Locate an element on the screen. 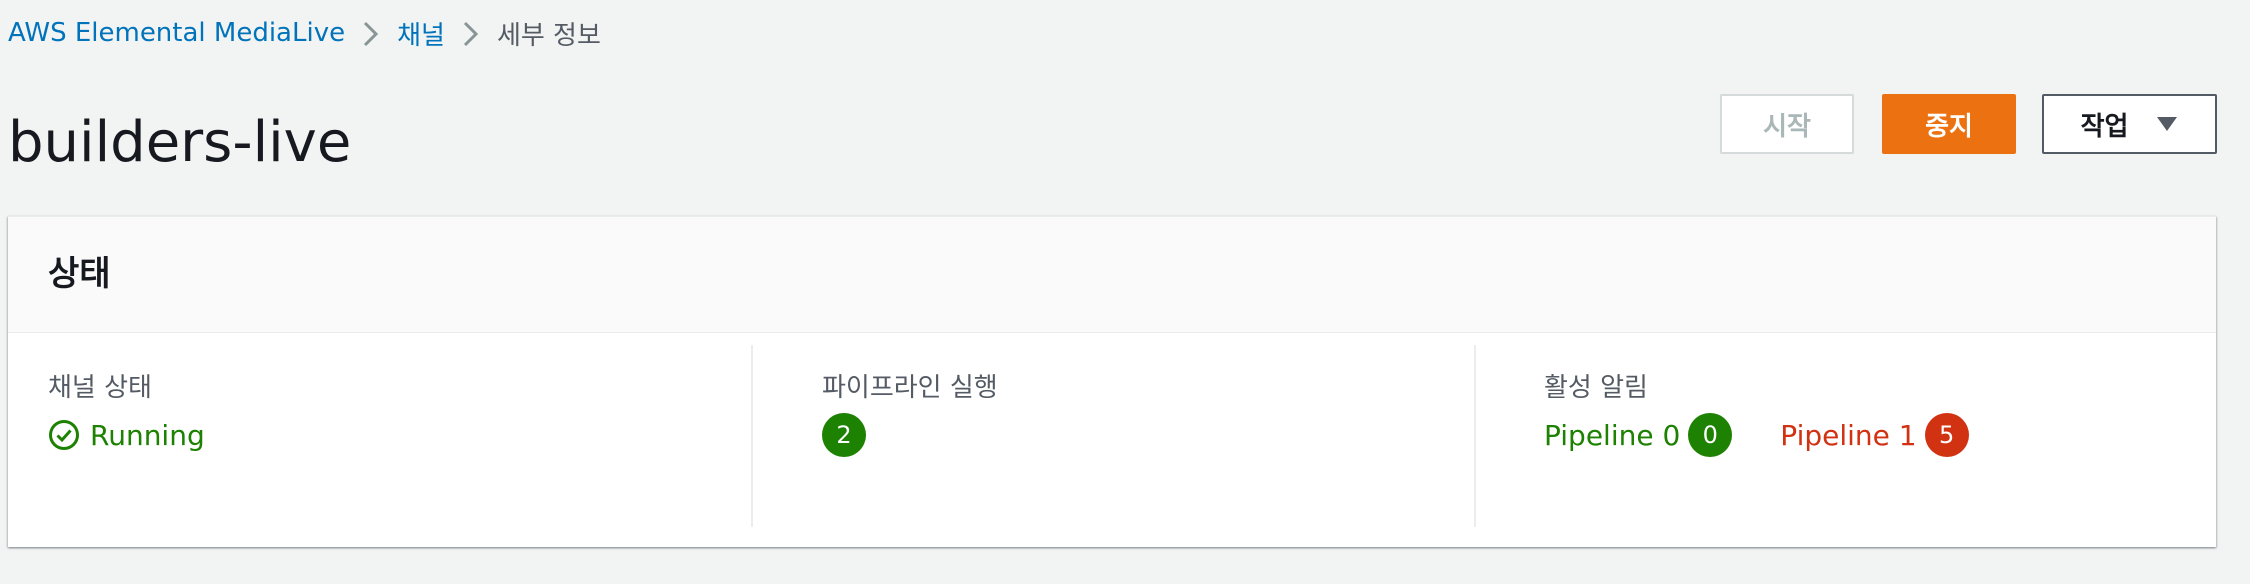 The image size is (2250, 584). actions-dropdown-button: 작업 is located at coordinates (2129, 124).